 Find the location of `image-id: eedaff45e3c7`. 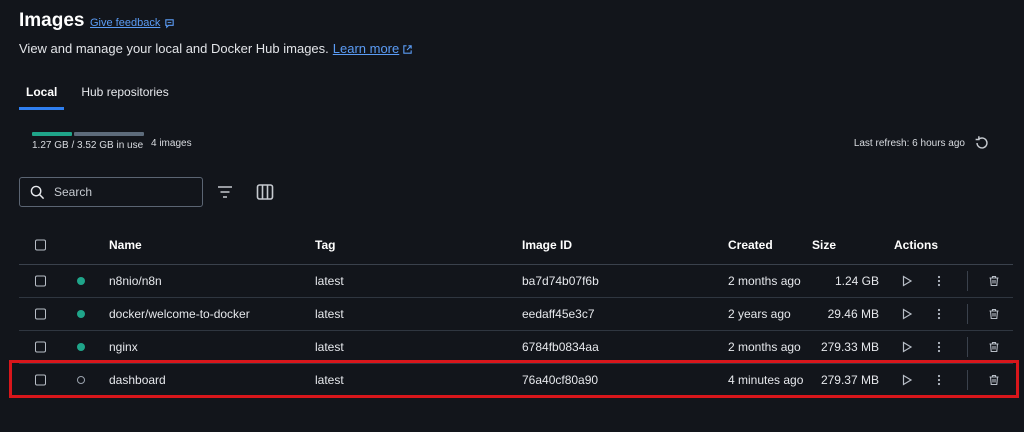

image-id: eedaff45e3c7 is located at coordinates (558, 314).